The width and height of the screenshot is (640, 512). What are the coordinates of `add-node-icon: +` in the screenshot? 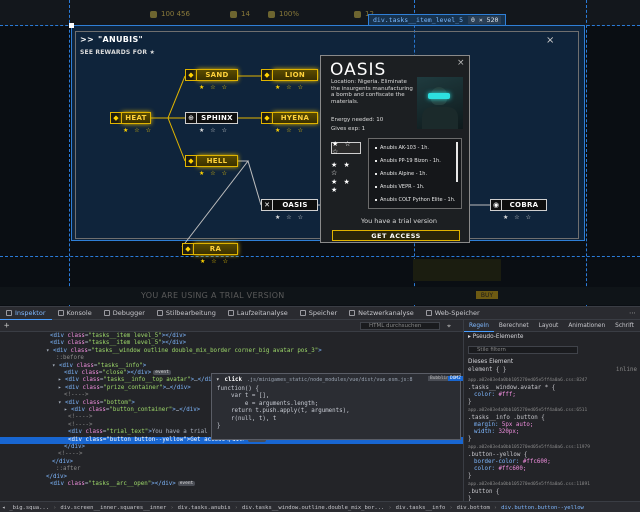 It's located at (6, 326).